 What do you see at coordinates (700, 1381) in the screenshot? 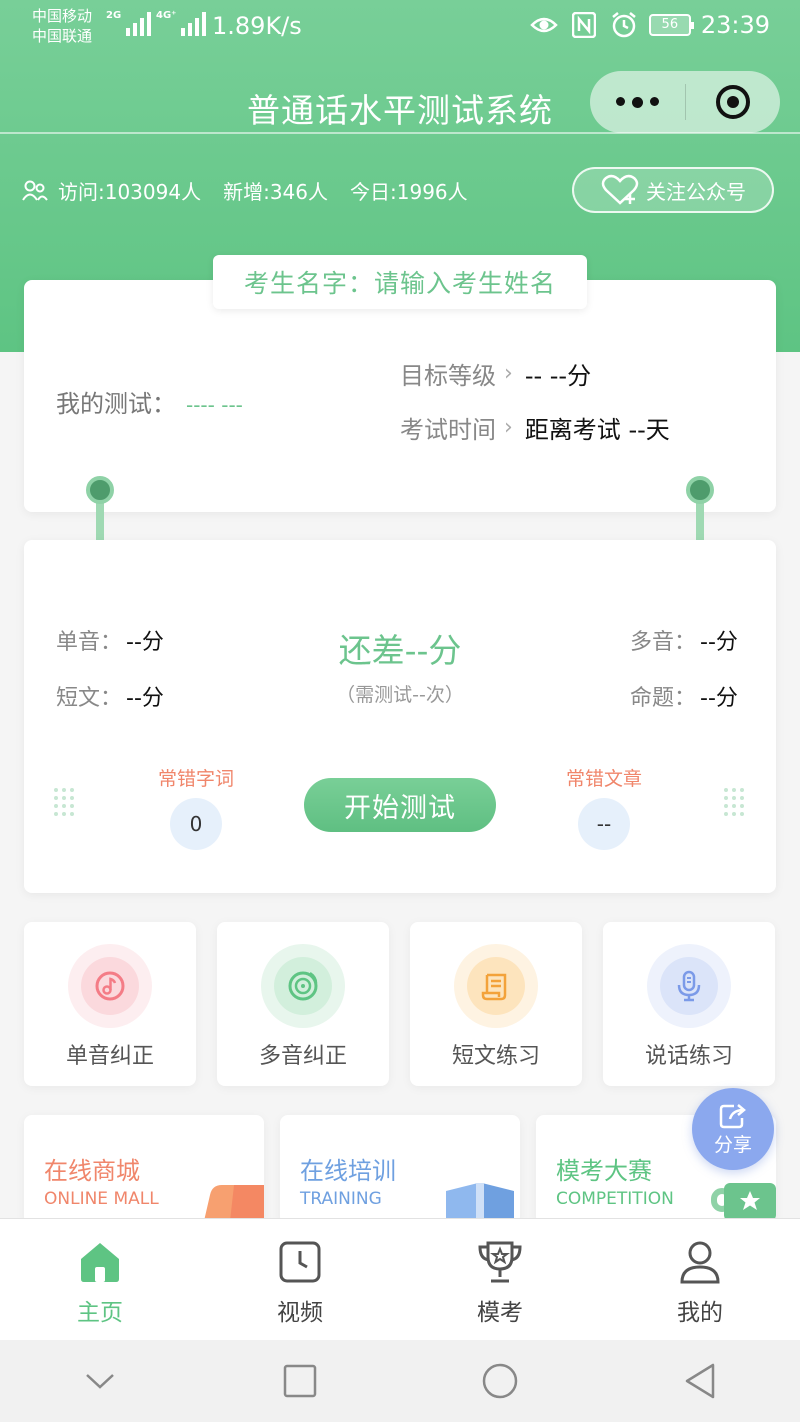
I see `back-triangle-icon` at bounding box center [700, 1381].